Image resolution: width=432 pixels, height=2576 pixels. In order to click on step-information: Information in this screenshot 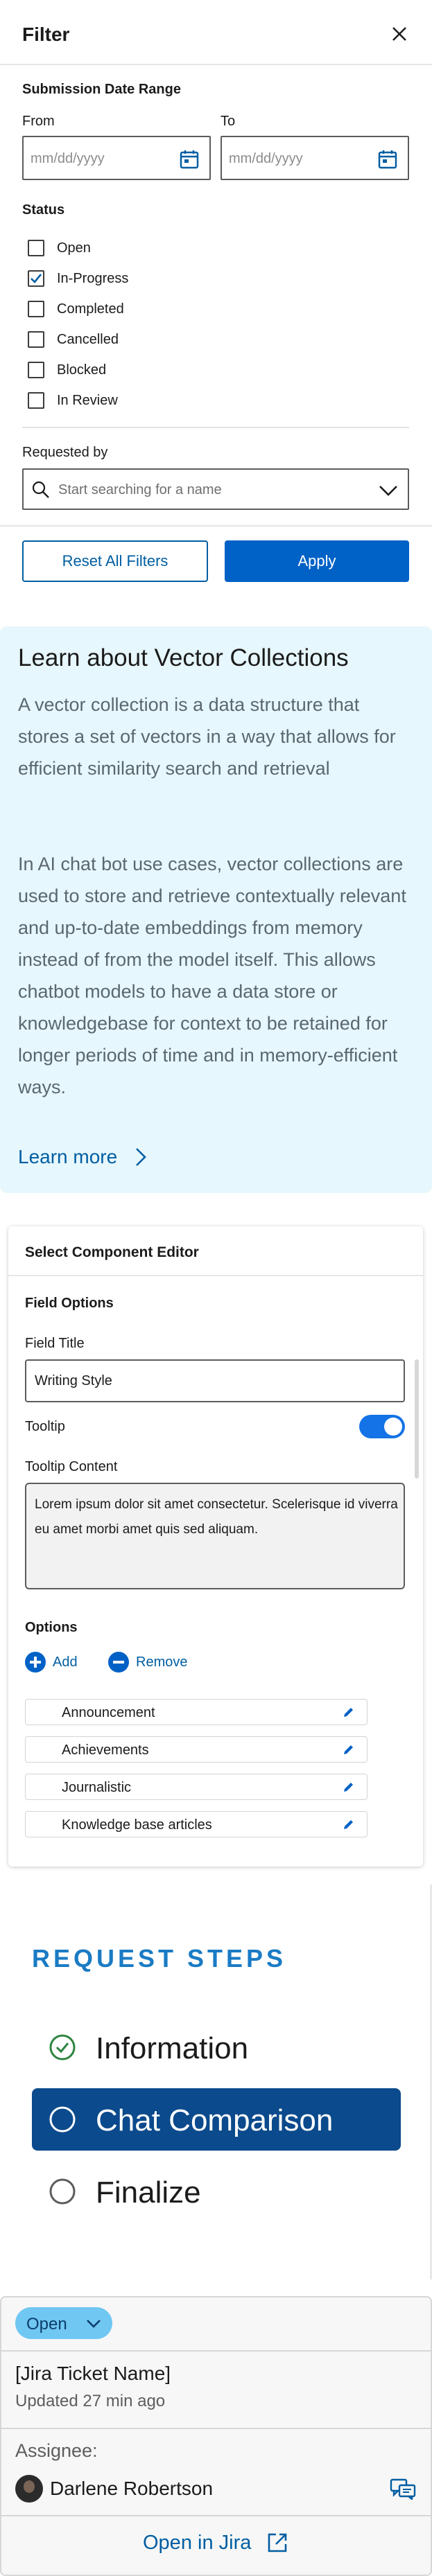, I will do `click(216, 2047)`.